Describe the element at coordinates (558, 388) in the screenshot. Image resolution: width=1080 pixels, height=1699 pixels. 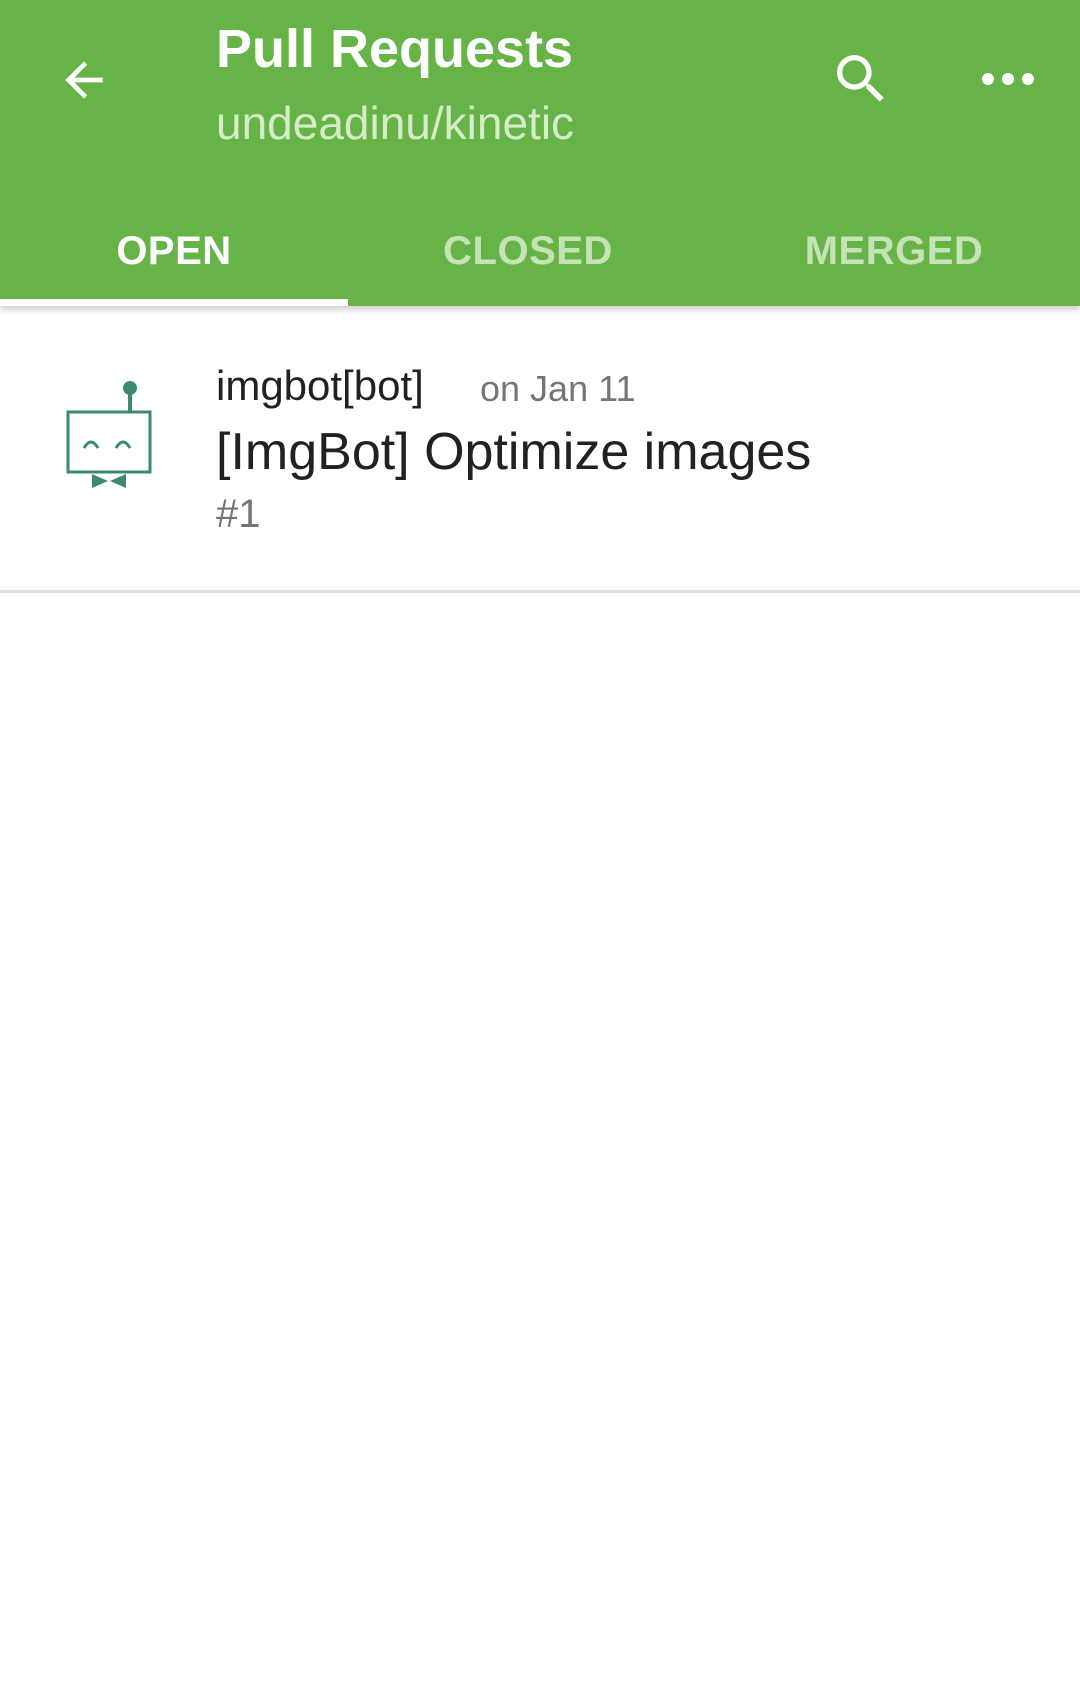
I see `pr-date: on Jan 11` at that location.